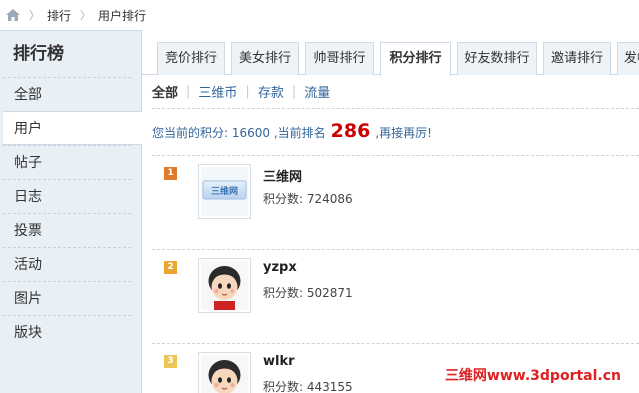 The height and width of the screenshot is (393, 639). What do you see at coordinates (170, 361) in the screenshot?
I see `rank-badge: 3` at bounding box center [170, 361].